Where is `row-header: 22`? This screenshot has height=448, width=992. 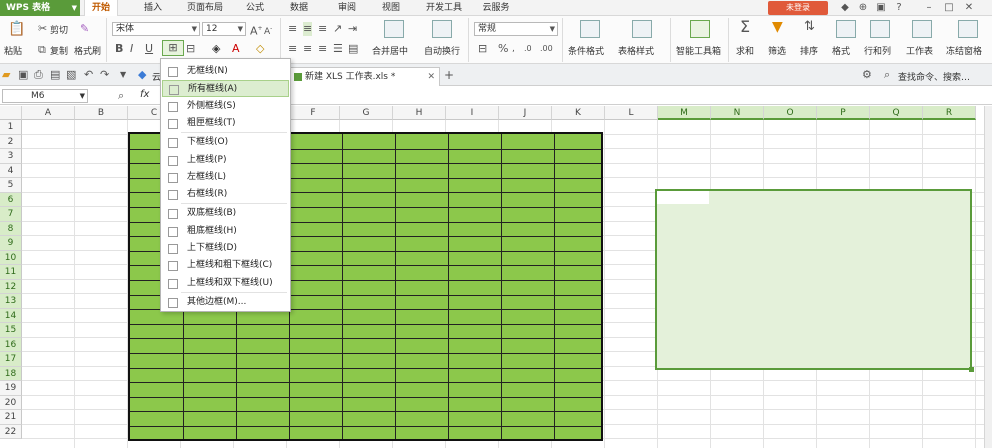
row-header: 22 is located at coordinates (11, 431).